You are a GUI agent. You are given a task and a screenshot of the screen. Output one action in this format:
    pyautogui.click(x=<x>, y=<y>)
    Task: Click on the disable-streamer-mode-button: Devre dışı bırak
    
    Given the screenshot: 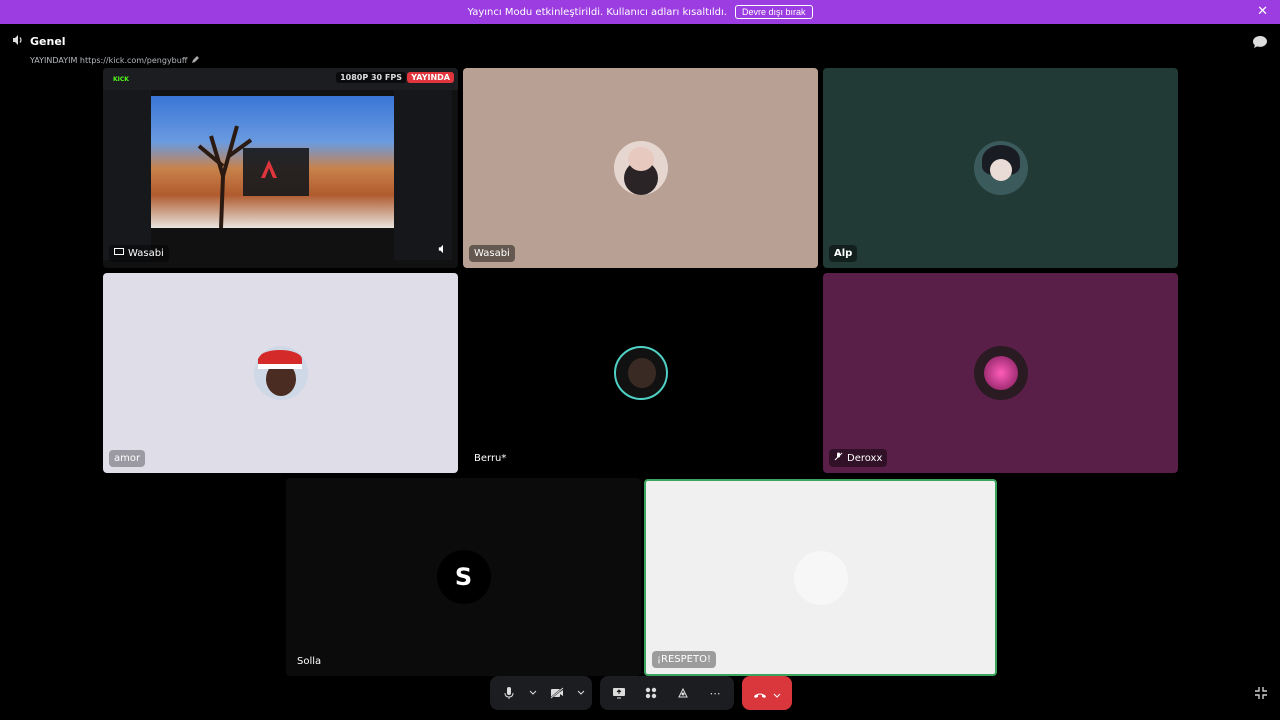 What is the action you would take?
    pyautogui.click(x=773, y=12)
    